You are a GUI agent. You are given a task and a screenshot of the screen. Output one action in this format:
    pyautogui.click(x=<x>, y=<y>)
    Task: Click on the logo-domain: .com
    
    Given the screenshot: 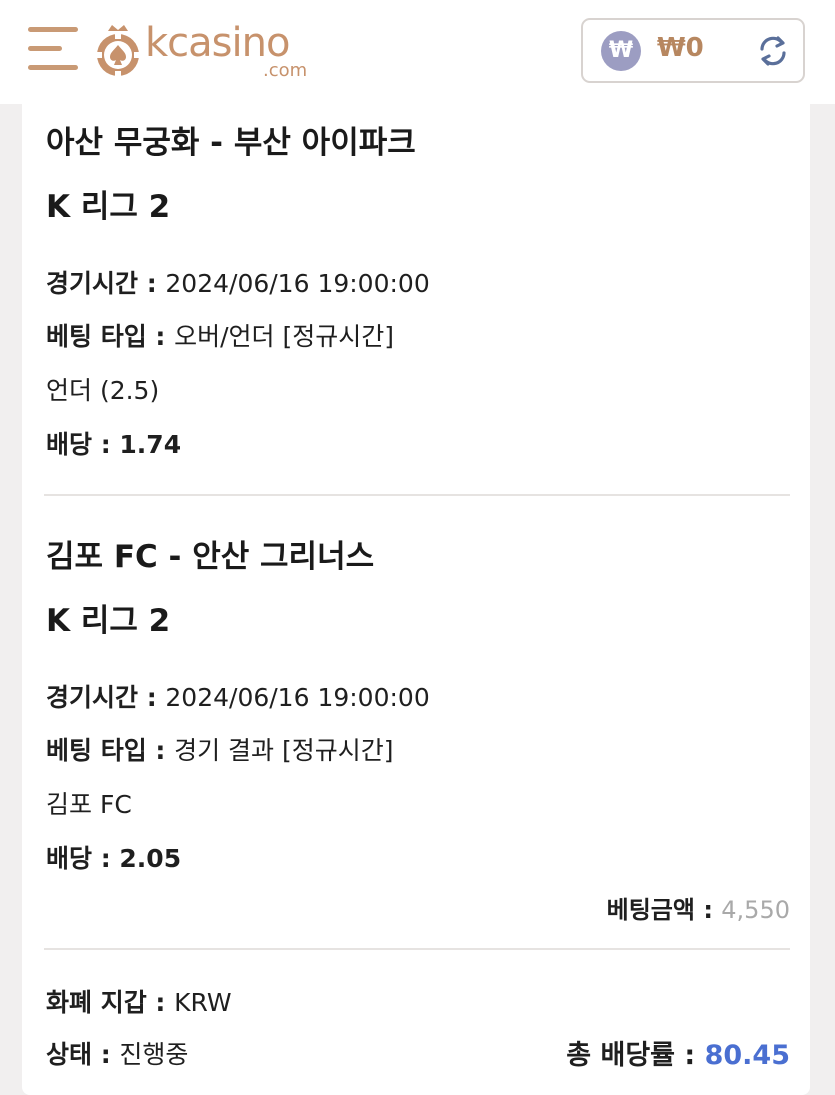 What is the action you would take?
    pyautogui.click(x=285, y=70)
    